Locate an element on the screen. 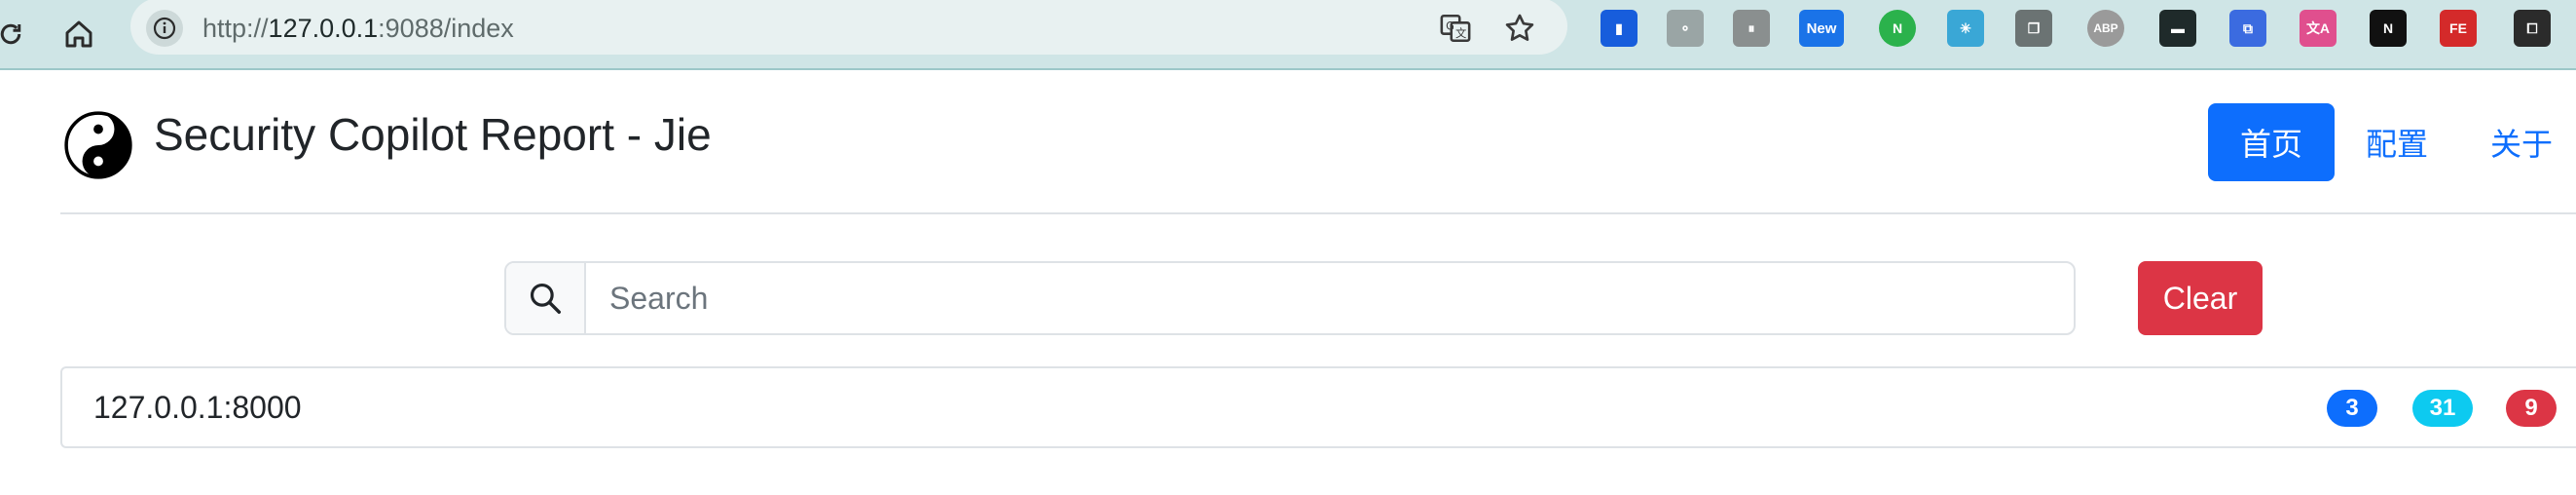 This screenshot has height=495, width=2576. extension-n-icon: N is located at coordinates (1897, 28).